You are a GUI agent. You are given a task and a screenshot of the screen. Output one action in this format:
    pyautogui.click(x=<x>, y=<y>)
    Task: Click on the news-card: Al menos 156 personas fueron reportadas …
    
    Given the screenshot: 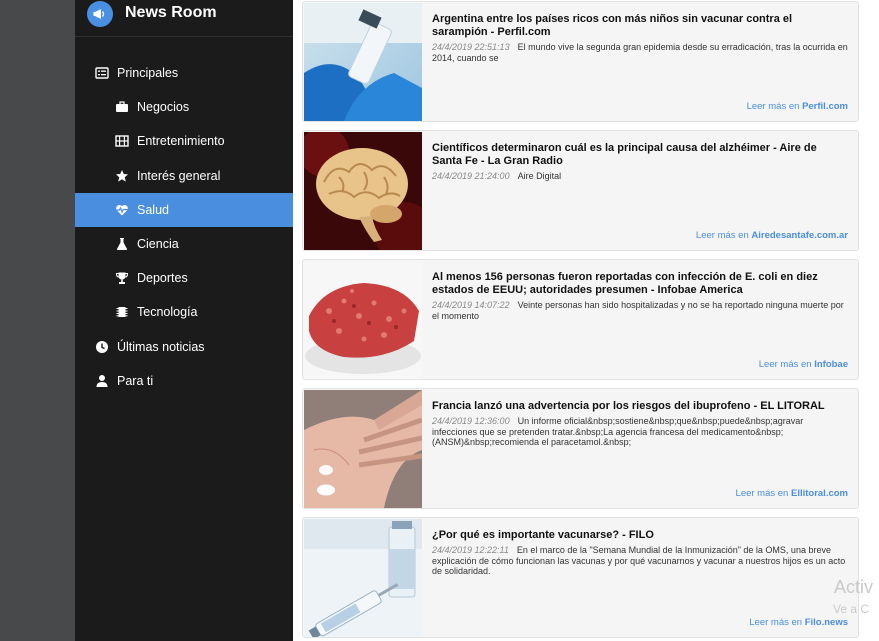 What is the action you would take?
    pyautogui.click(x=580, y=319)
    